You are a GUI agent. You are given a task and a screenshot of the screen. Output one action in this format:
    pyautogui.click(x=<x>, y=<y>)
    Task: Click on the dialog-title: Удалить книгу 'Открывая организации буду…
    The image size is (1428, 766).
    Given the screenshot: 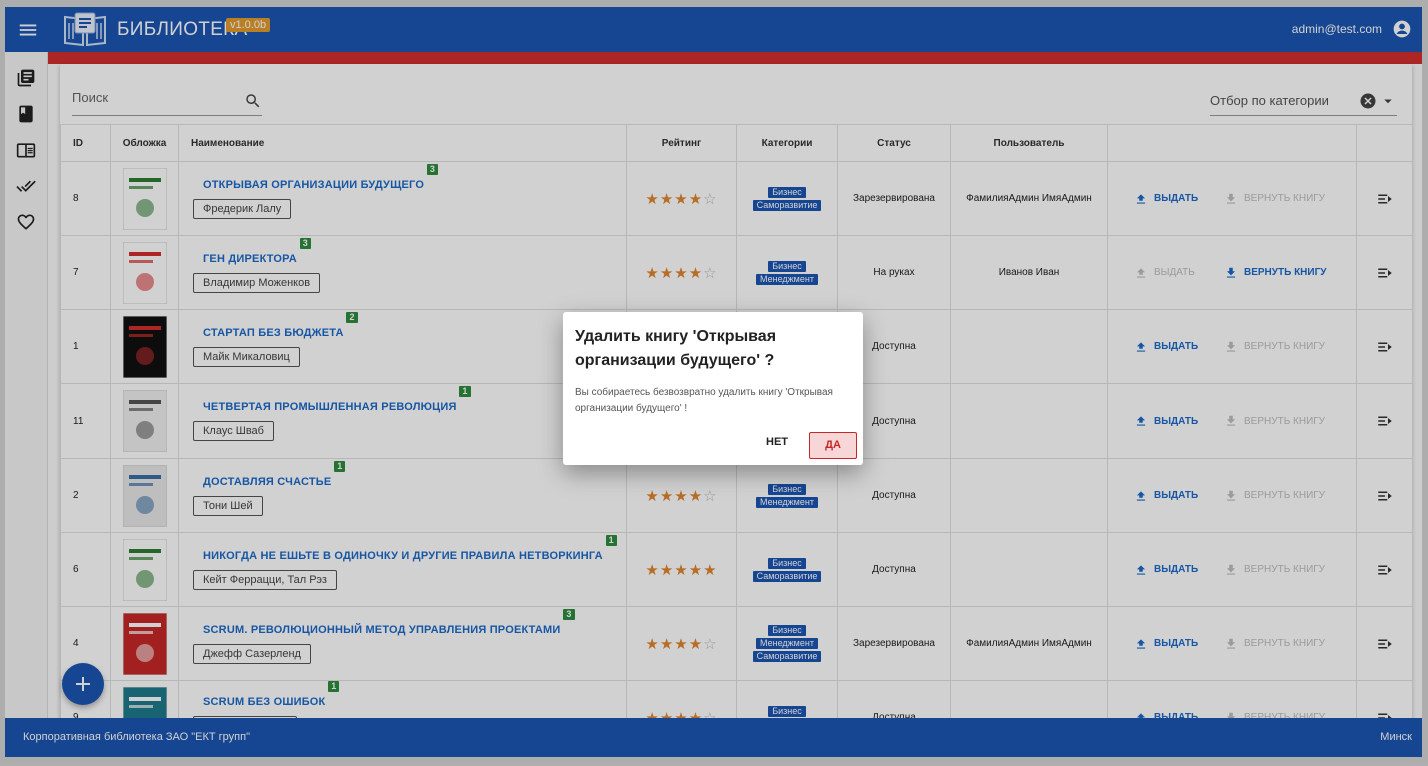 What is the action you would take?
    pyautogui.click(x=676, y=348)
    